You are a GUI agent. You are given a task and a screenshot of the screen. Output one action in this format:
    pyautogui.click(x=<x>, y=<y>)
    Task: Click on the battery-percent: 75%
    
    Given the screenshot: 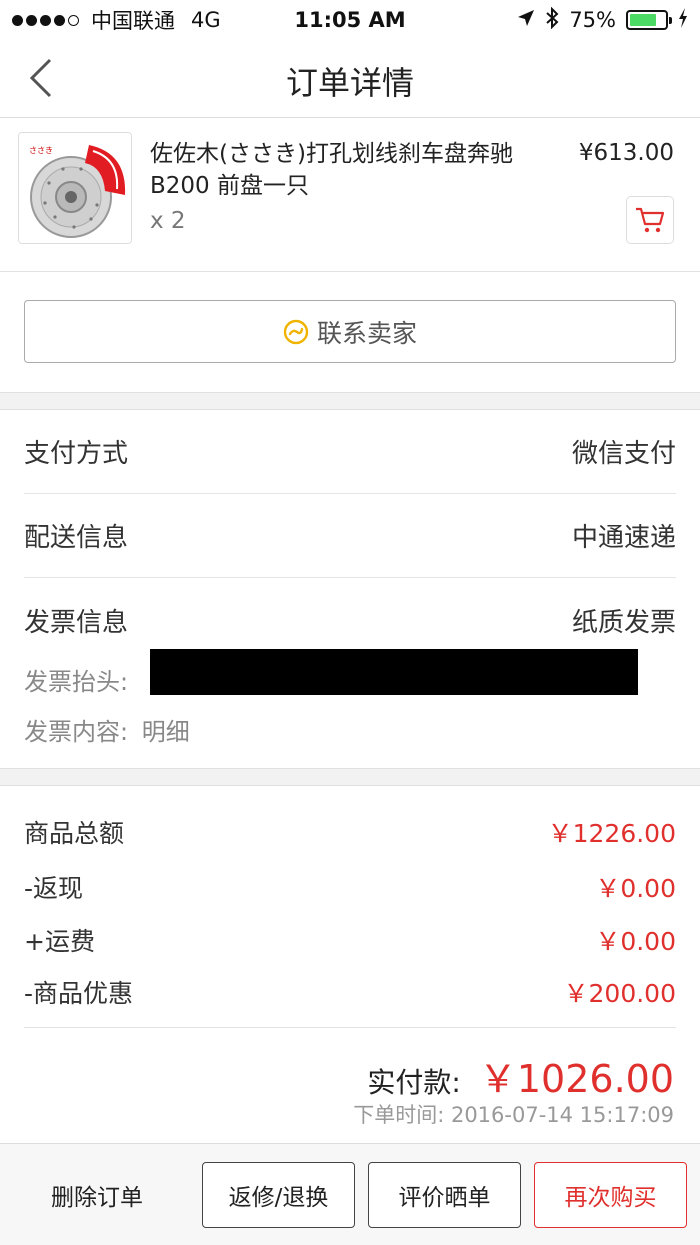 What is the action you would take?
    pyautogui.click(x=592, y=20)
    